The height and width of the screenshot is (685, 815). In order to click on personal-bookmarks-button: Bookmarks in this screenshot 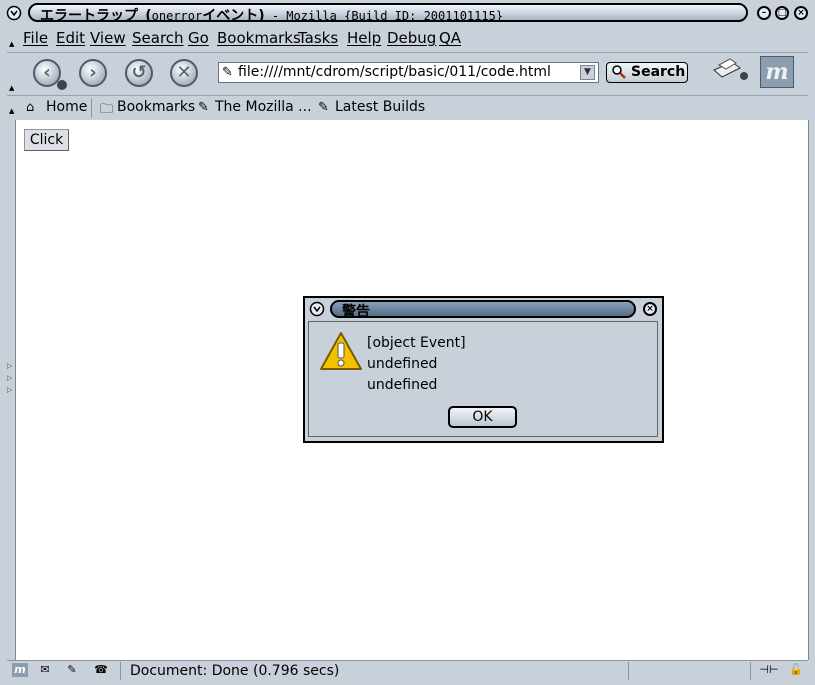, I will do `click(156, 107)`.